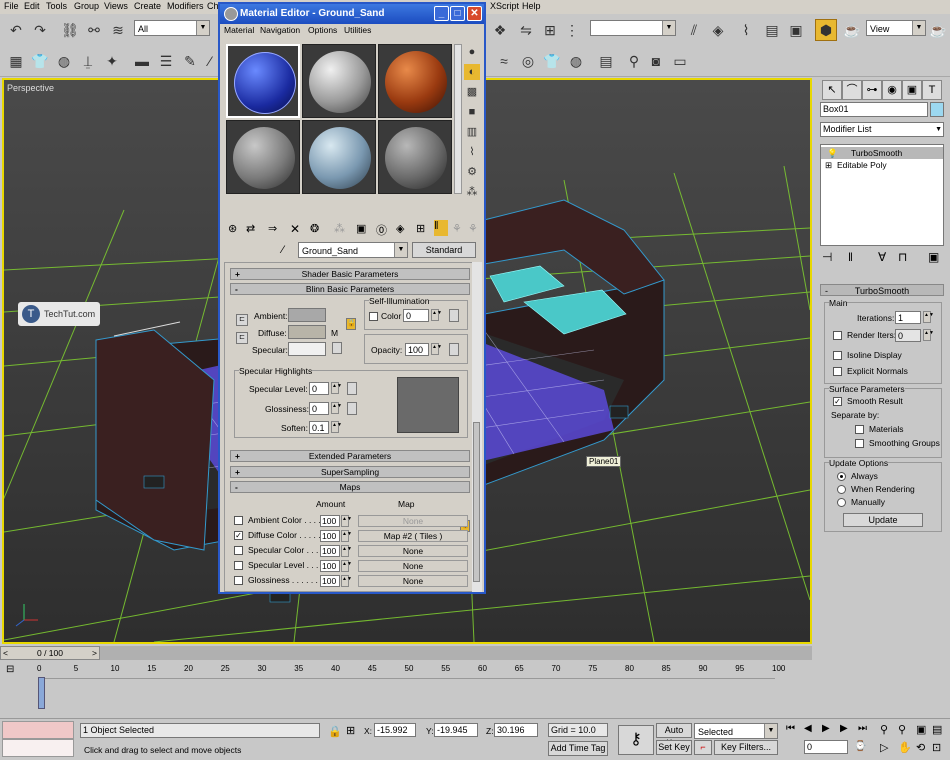 The height and width of the screenshot is (760, 950). I want to click on explicit-normals-checkbox, so click(837, 371).